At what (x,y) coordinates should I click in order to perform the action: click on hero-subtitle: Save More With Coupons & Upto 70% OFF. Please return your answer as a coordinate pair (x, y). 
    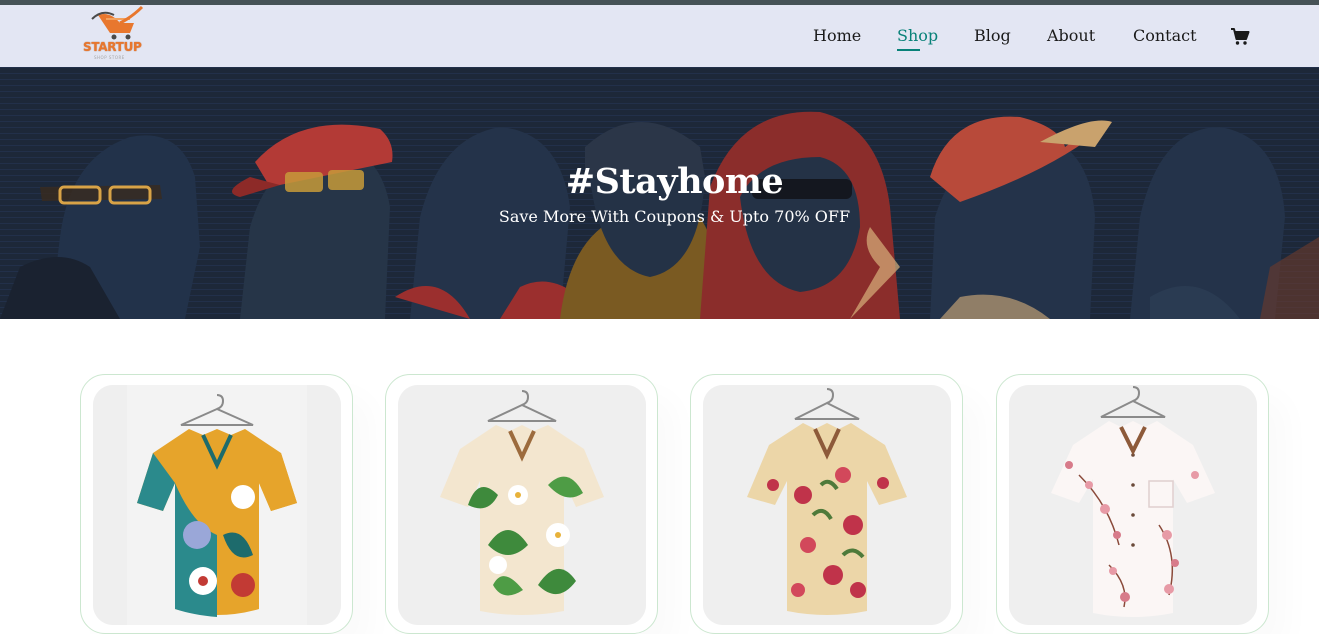
    Looking at the image, I should click on (674, 216).